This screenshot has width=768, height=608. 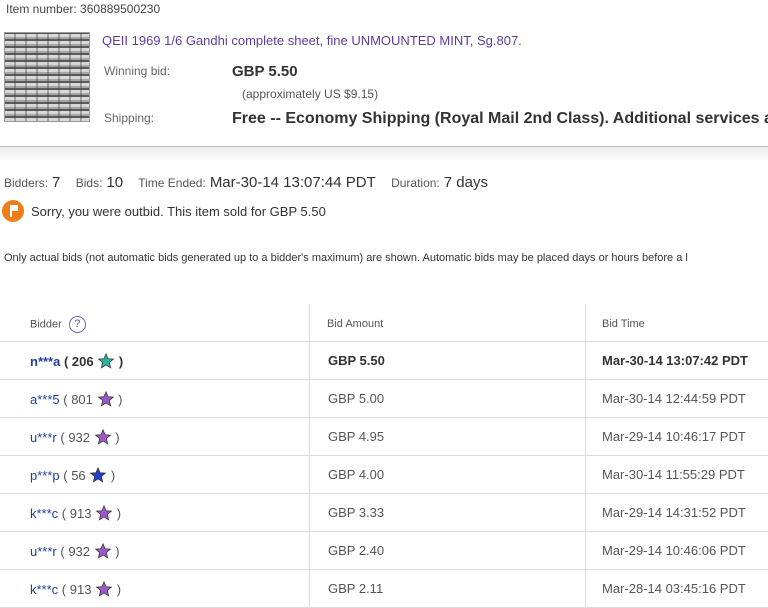 I want to click on bid-time-cell: Mar-30-14 13:07:42 PDT, so click(x=675, y=360).